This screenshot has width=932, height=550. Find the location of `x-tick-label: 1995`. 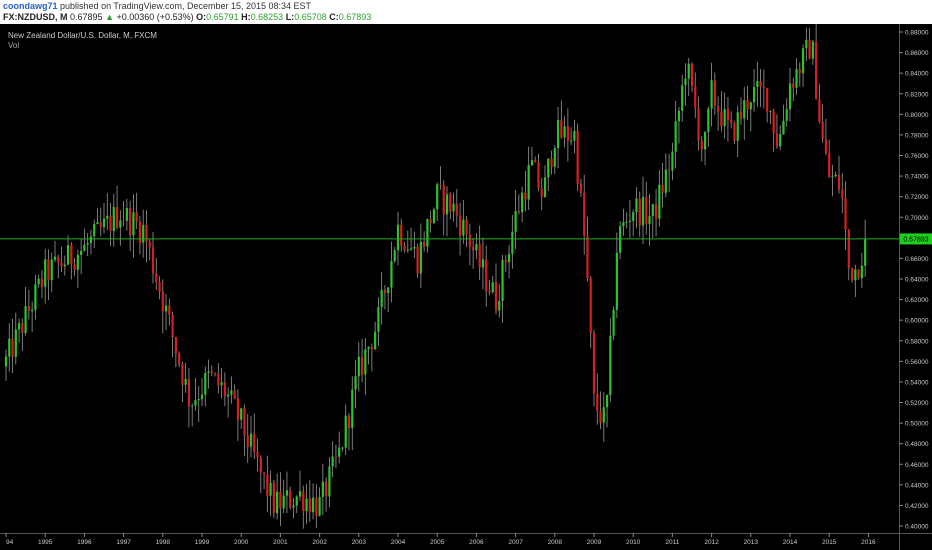

x-tick-label: 1995 is located at coordinates (45, 542).